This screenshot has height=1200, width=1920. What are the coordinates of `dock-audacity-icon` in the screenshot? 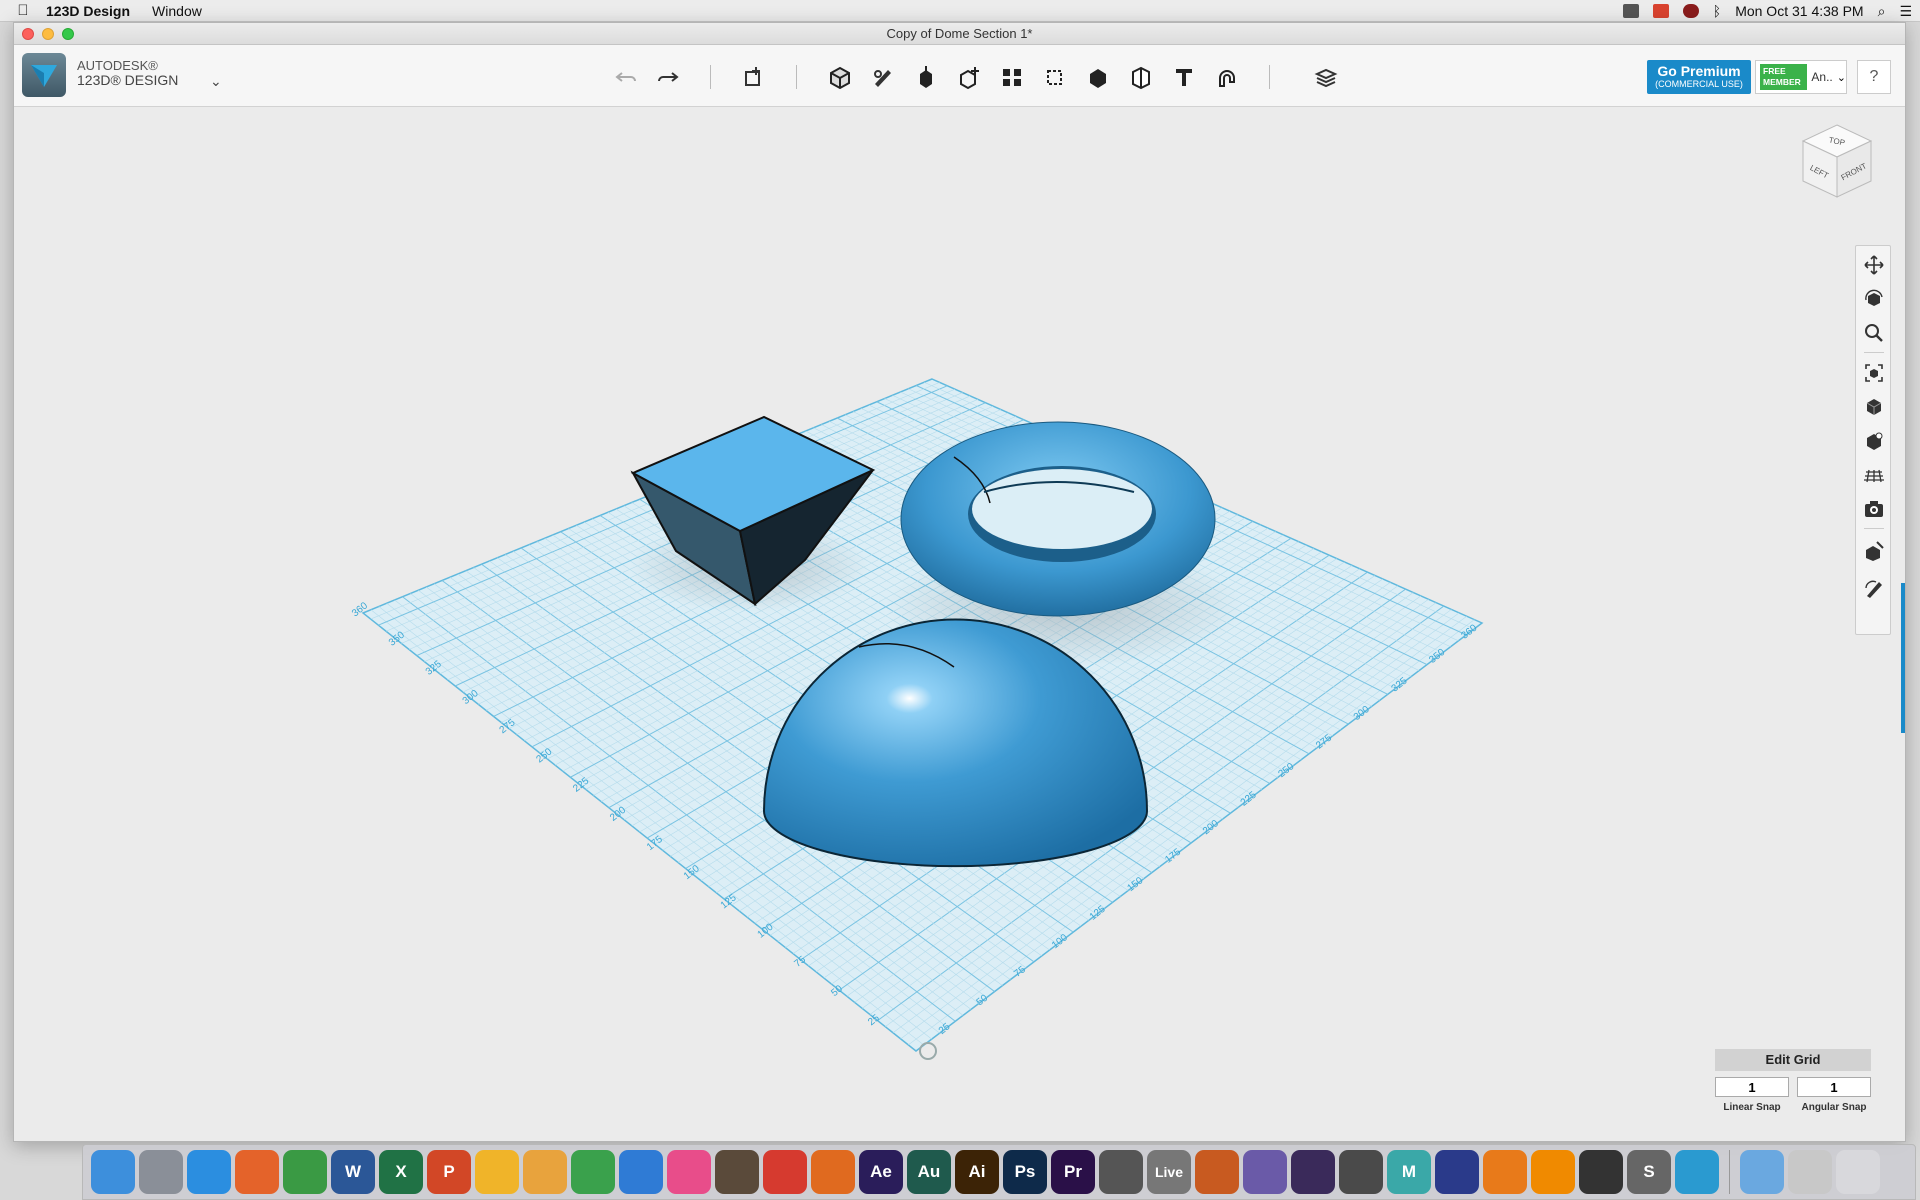 It's located at (1505, 1172).